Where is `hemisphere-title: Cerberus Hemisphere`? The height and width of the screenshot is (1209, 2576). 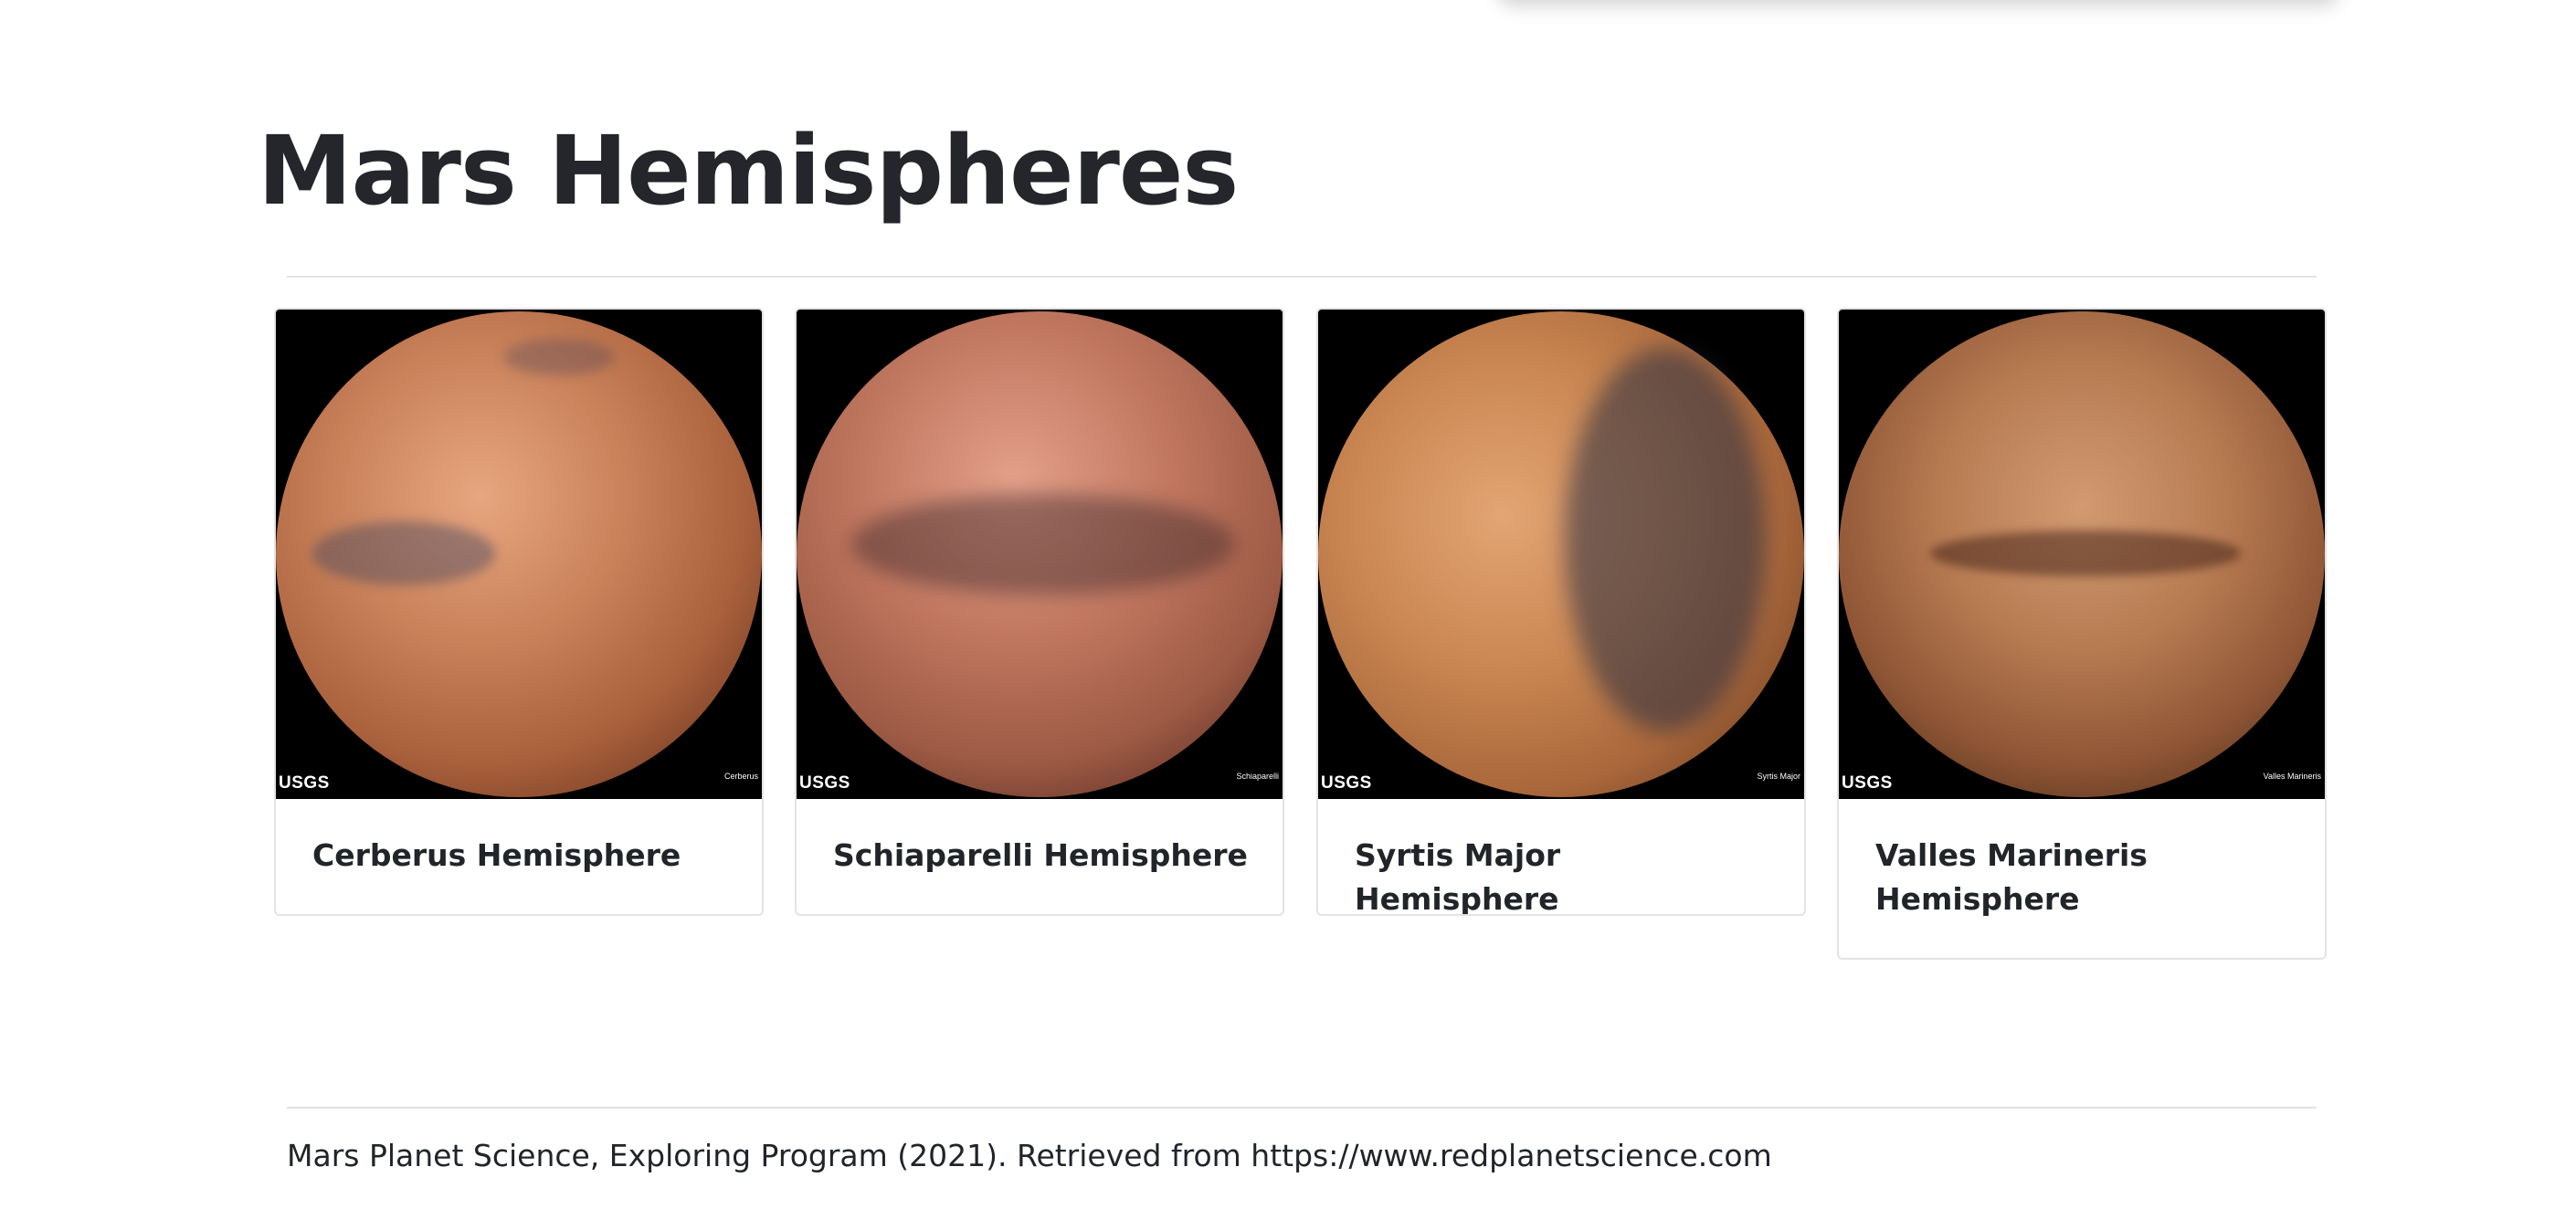
hemisphere-title: Cerberus Hemisphere is located at coordinates (522, 856).